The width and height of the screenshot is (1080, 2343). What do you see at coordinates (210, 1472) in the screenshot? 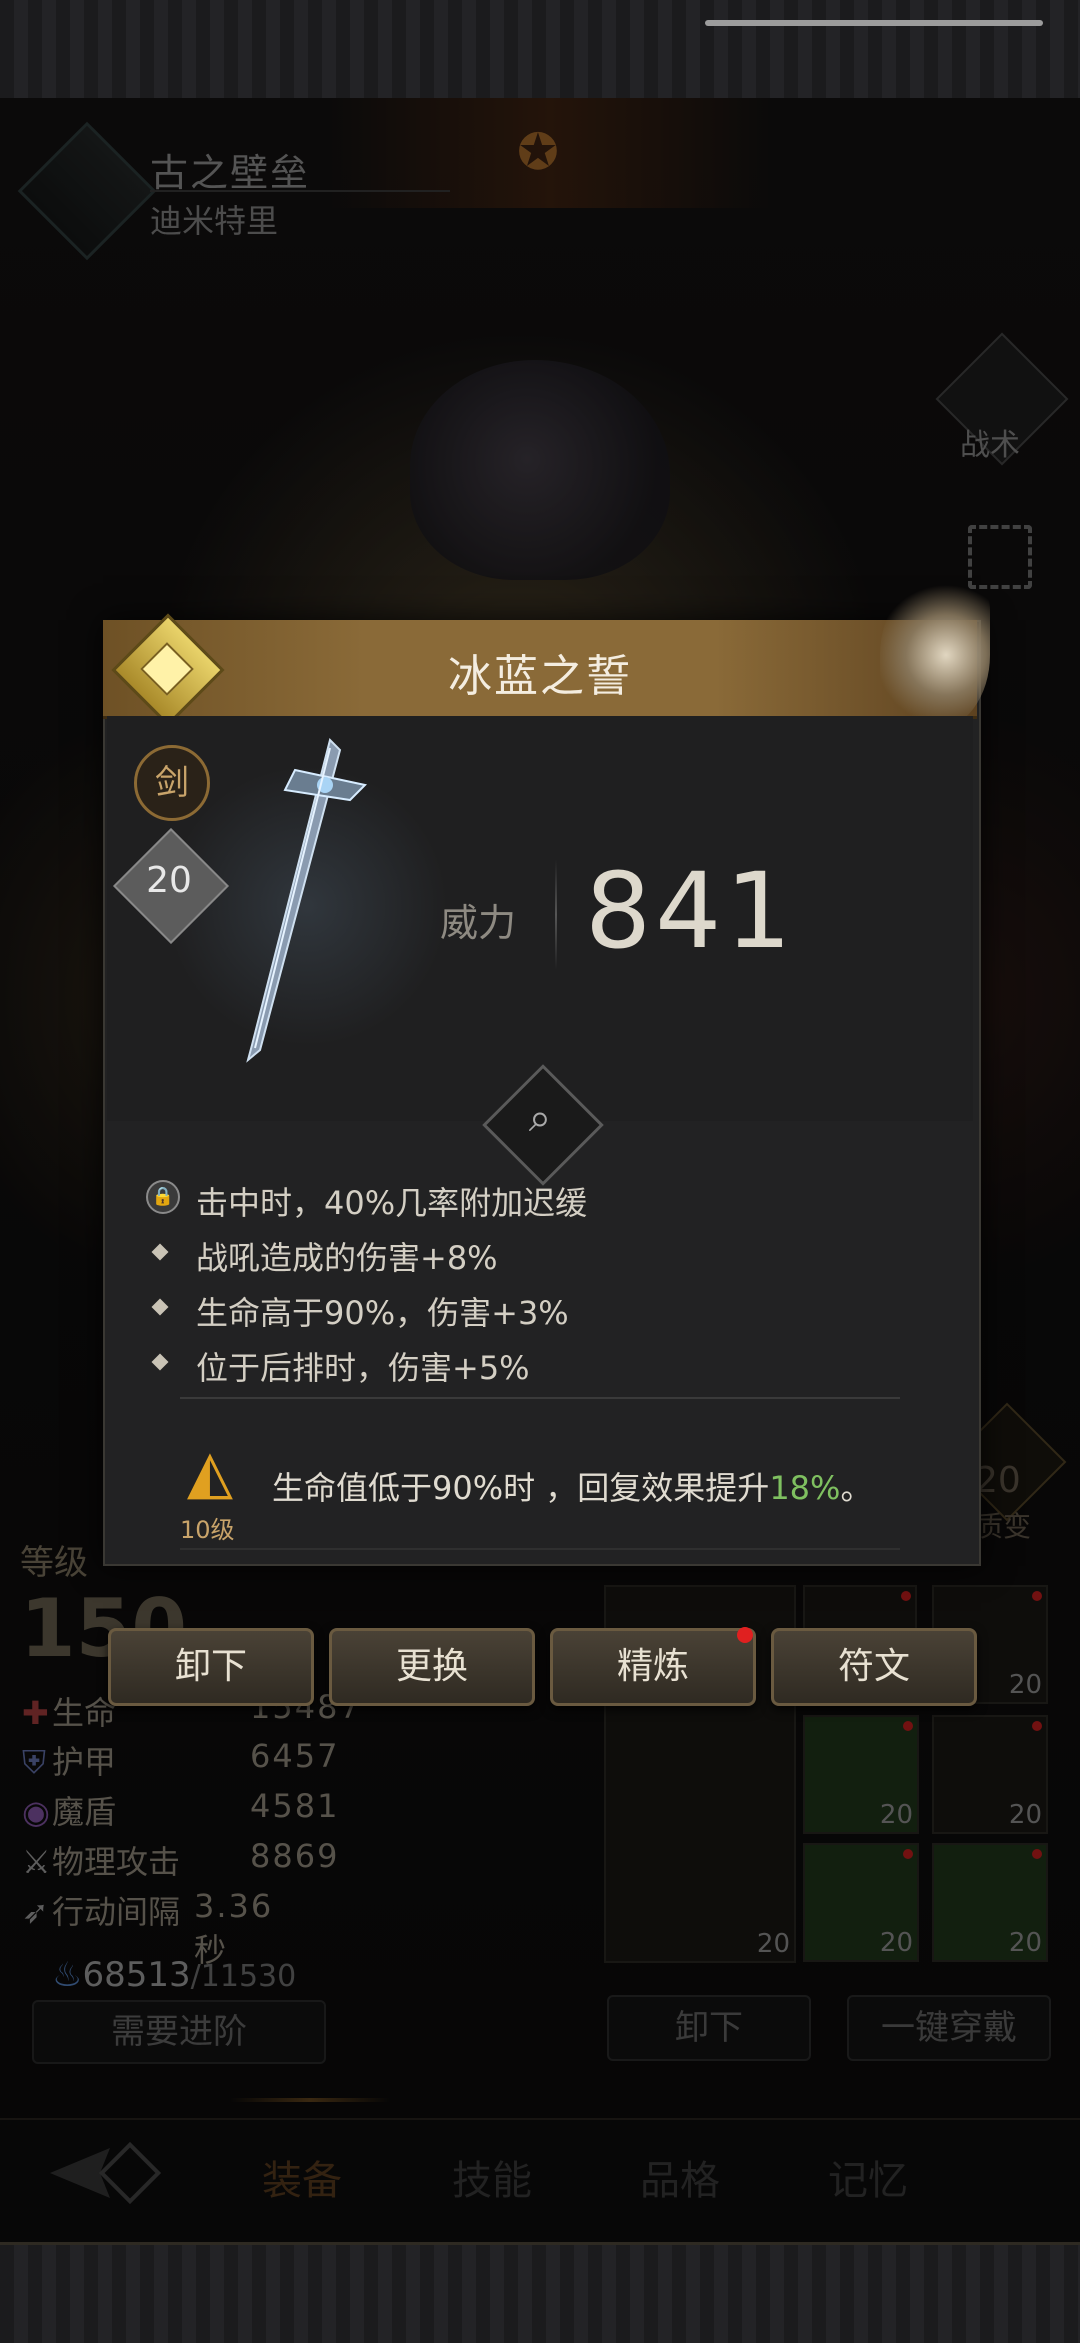
I see `bonus-triangle-icon: ◭` at bounding box center [210, 1472].